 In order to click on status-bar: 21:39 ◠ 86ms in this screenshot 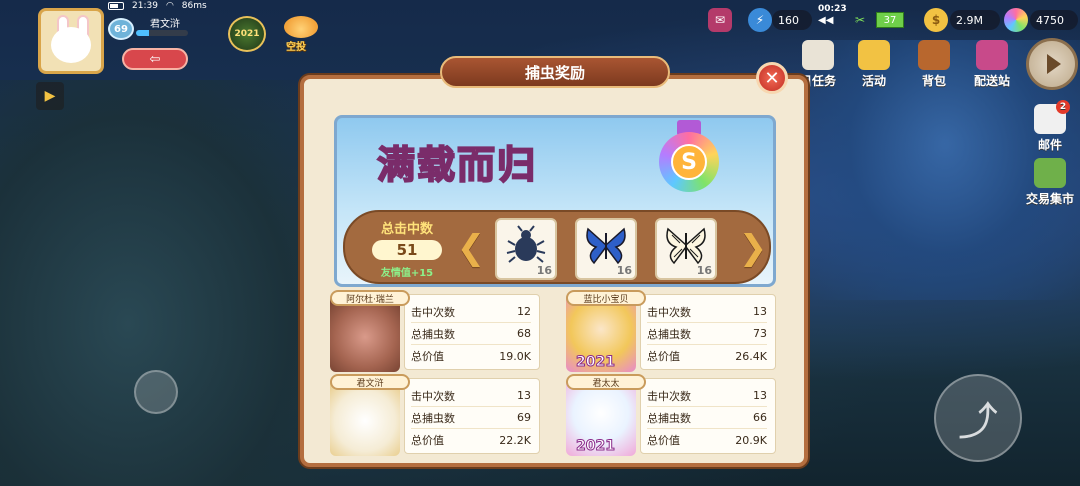, I will do `click(157, 6)`.